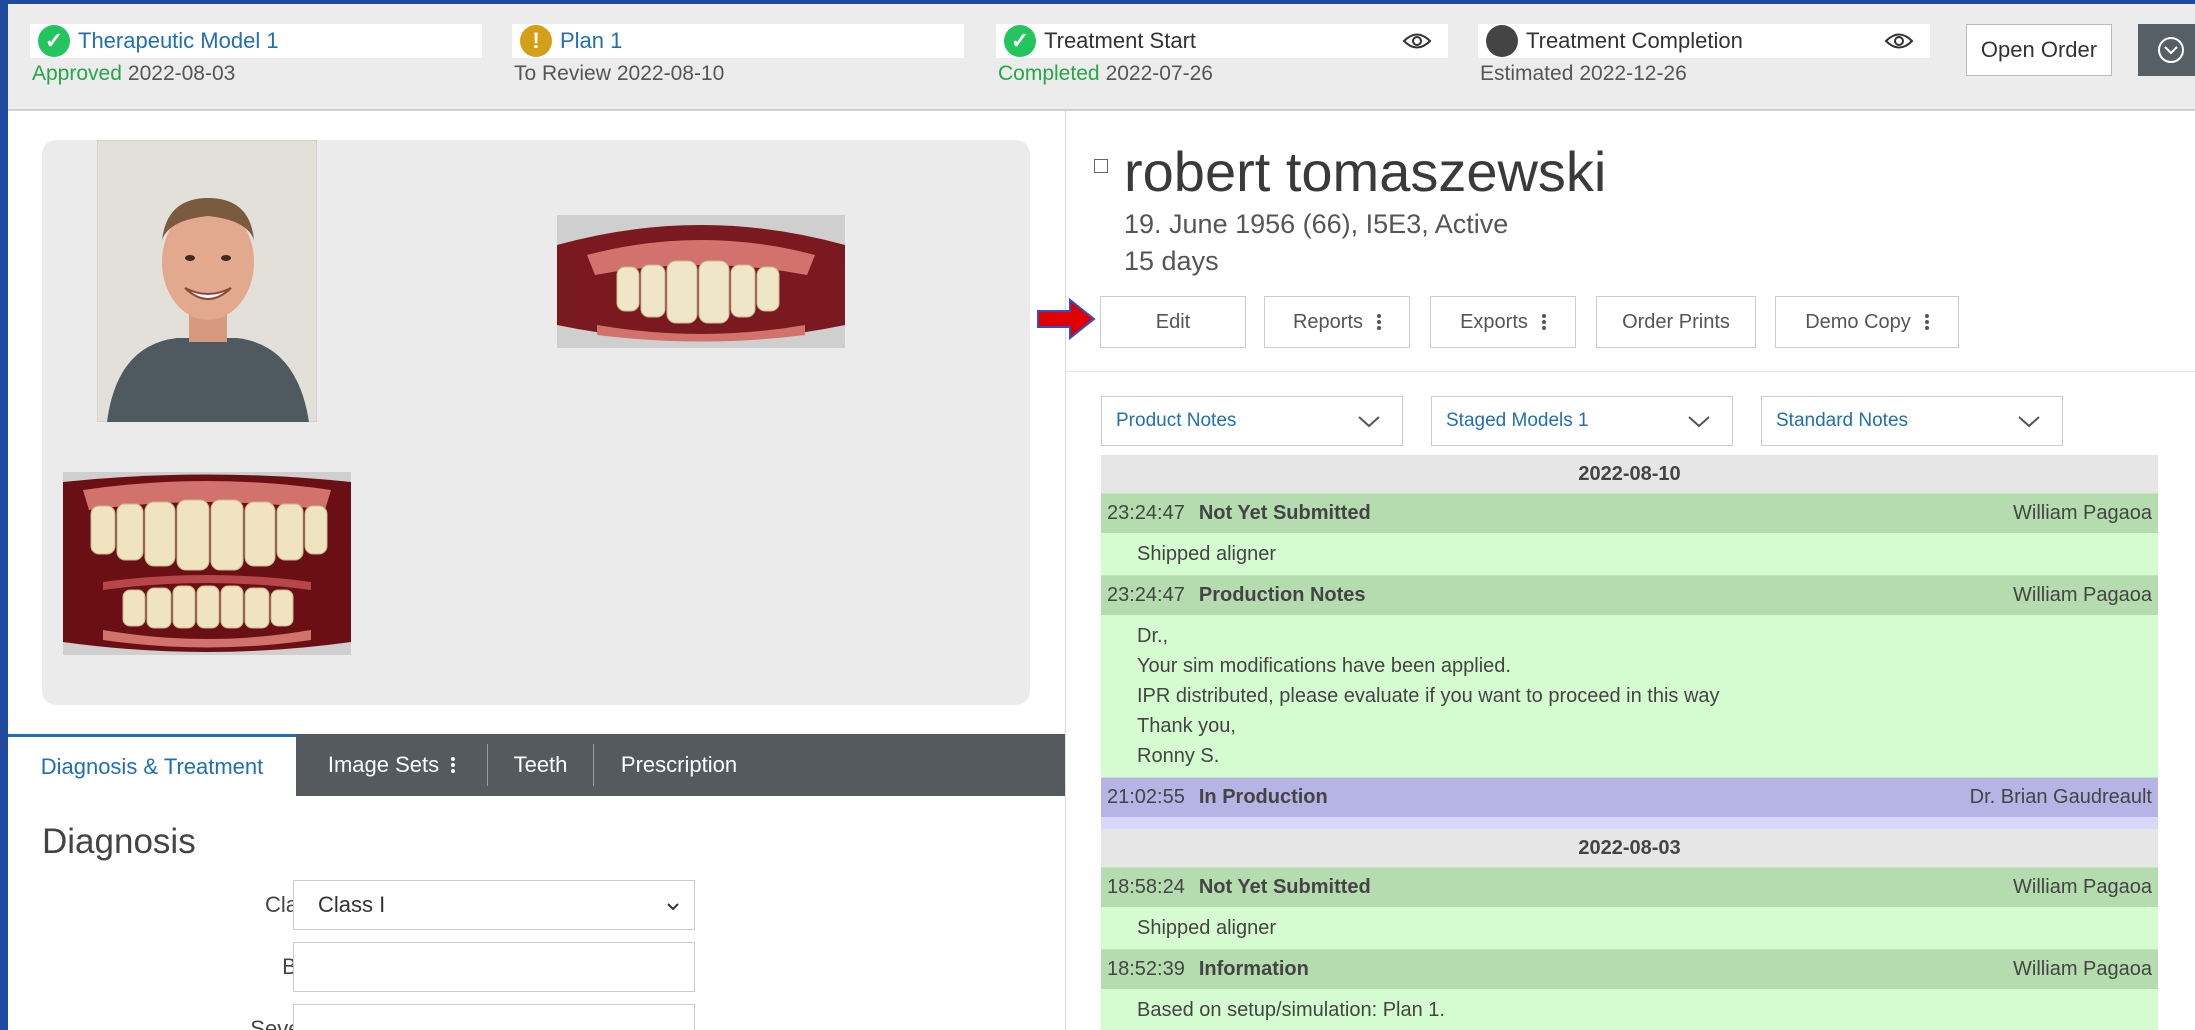 Image resolution: width=2195 pixels, height=1030 pixels. What do you see at coordinates (1704, 59) in the screenshot?
I see `stage-treatment-completion: Treatment Completion Estimated 2022-12-26` at bounding box center [1704, 59].